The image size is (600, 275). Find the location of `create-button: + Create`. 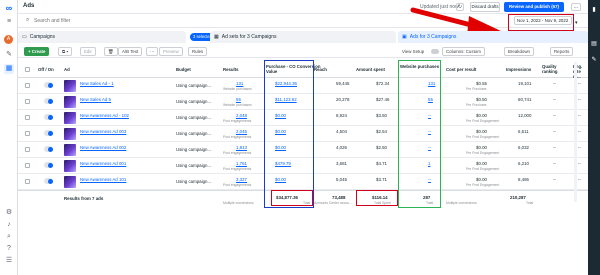

create-button: + Create is located at coordinates (37, 51).